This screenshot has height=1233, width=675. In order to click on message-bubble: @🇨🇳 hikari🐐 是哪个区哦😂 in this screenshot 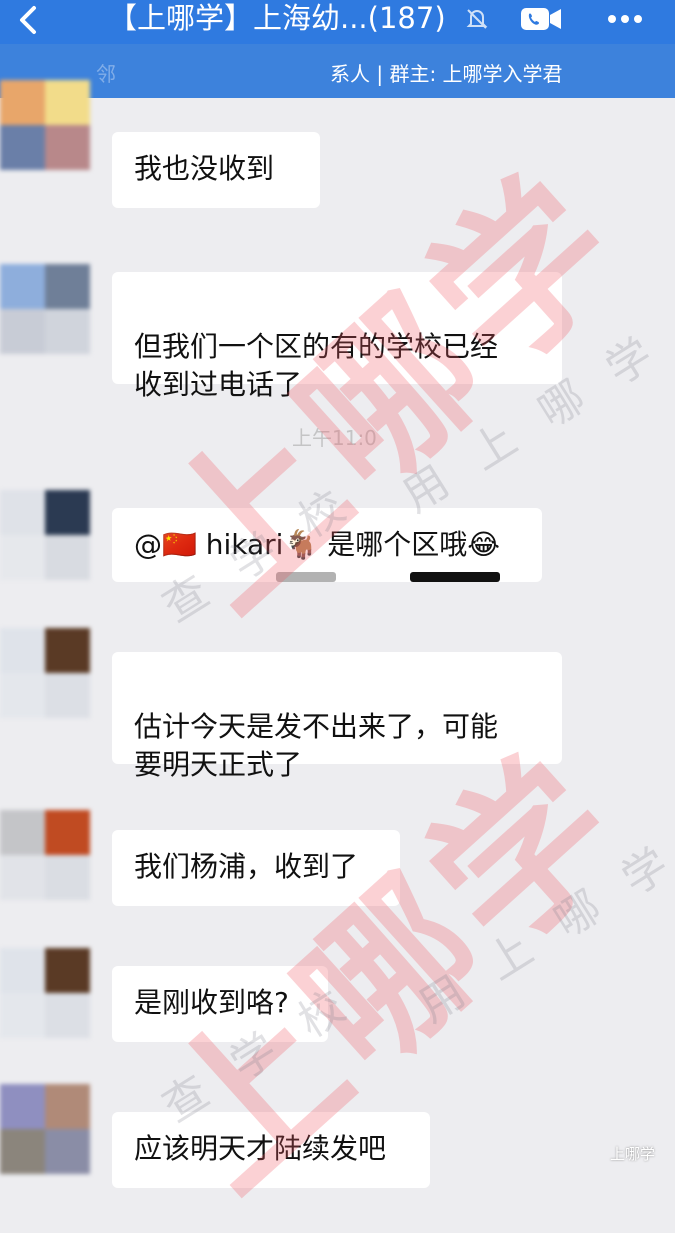, I will do `click(327, 545)`.